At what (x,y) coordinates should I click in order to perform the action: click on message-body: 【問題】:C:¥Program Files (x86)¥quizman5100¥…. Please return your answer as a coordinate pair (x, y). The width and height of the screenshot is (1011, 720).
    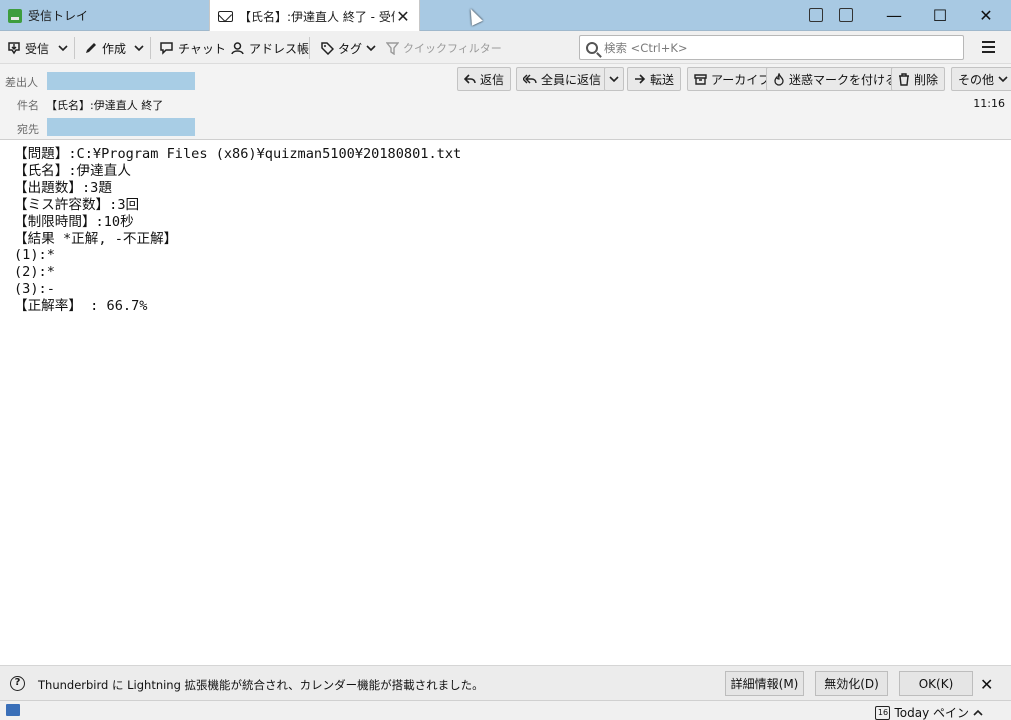
    Looking at the image, I should click on (237, 230).